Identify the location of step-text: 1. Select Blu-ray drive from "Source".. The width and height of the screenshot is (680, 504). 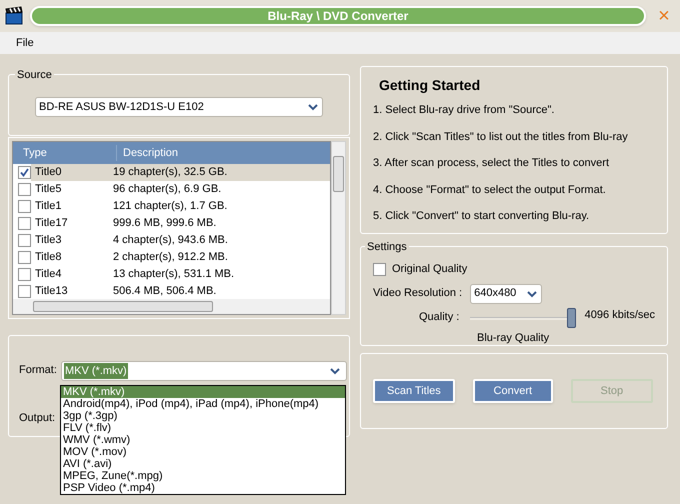
(464, 110).